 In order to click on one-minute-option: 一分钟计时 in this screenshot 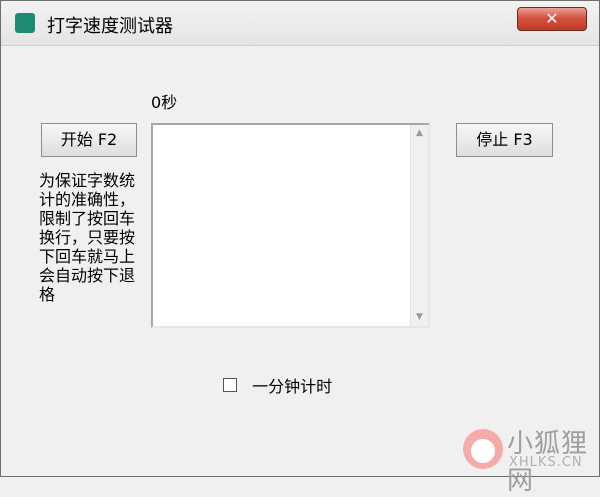, I will do `click(277, 385)`.